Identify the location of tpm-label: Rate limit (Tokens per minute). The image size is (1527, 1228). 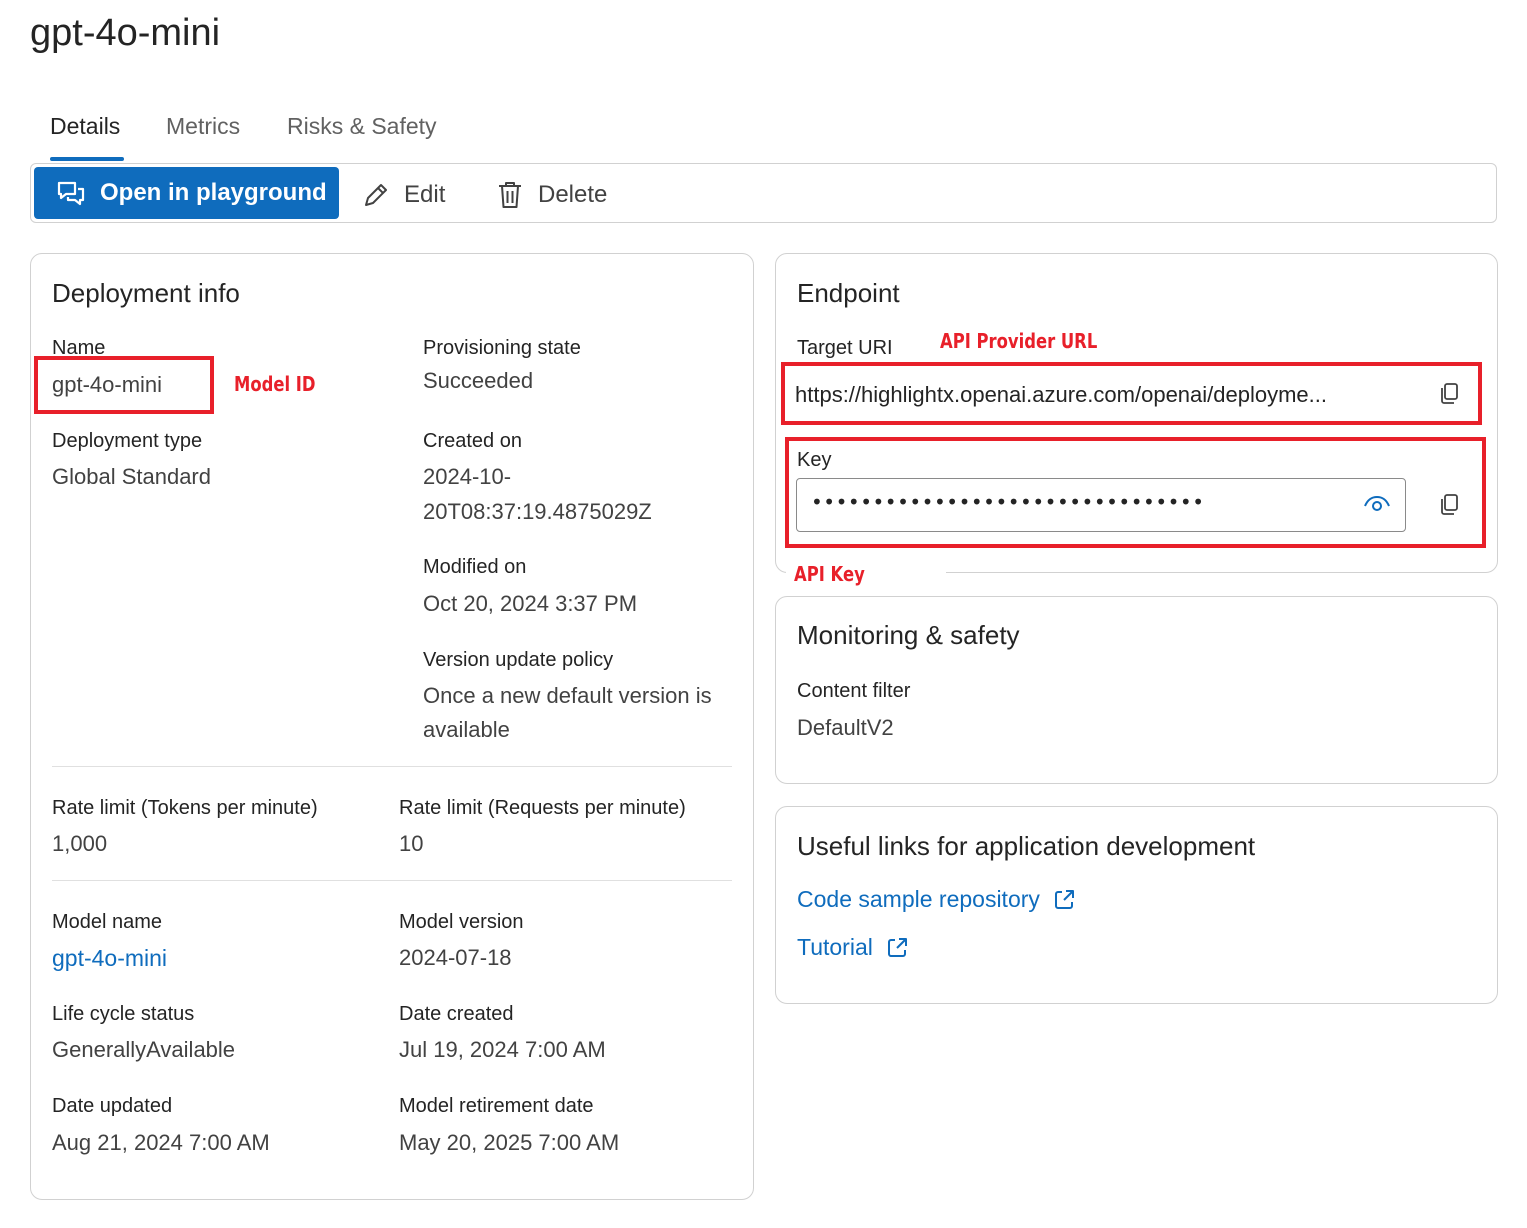
(185, 808).